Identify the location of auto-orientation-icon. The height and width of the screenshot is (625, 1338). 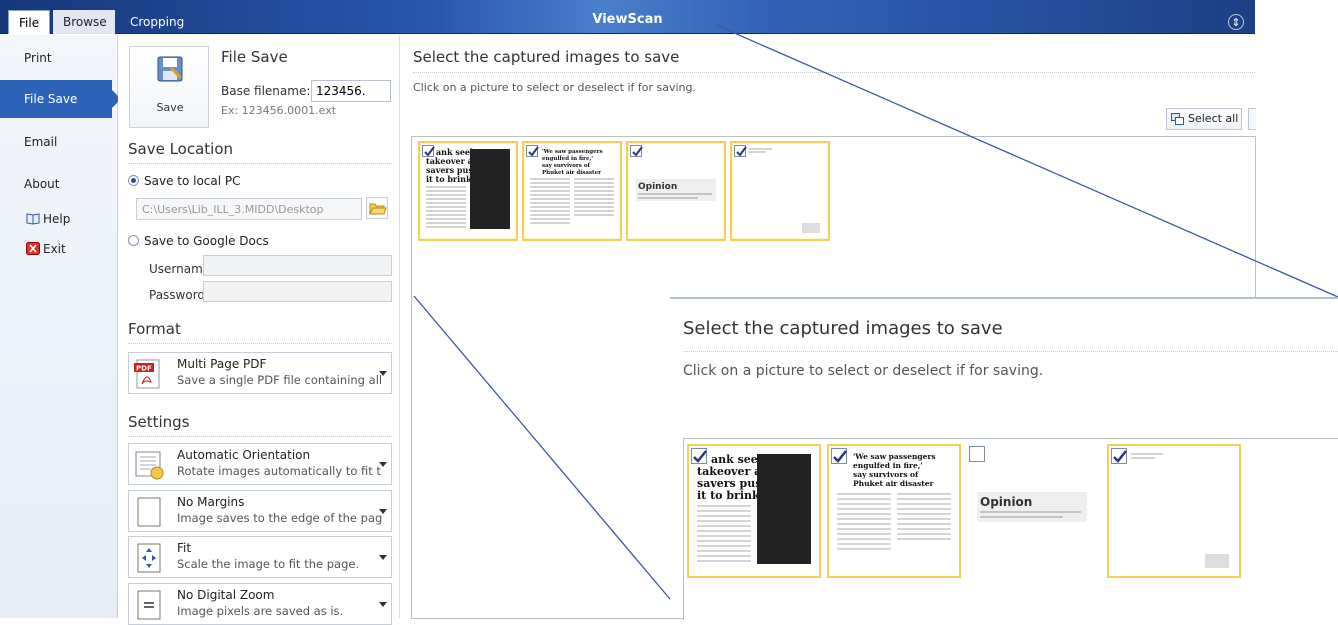
(149, 465).